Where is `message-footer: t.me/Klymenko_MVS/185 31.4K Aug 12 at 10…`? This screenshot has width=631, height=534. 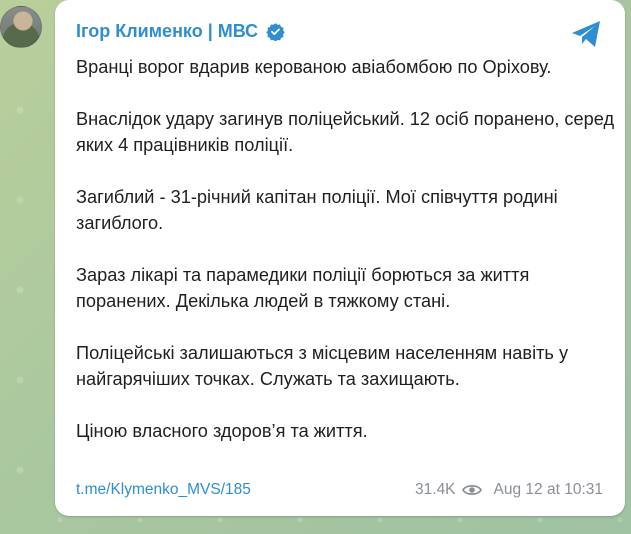
message-footer: t.me/Klymenko_MVS/185 31.4K Aug 12 at 10… is located at coordinates (339, 490).